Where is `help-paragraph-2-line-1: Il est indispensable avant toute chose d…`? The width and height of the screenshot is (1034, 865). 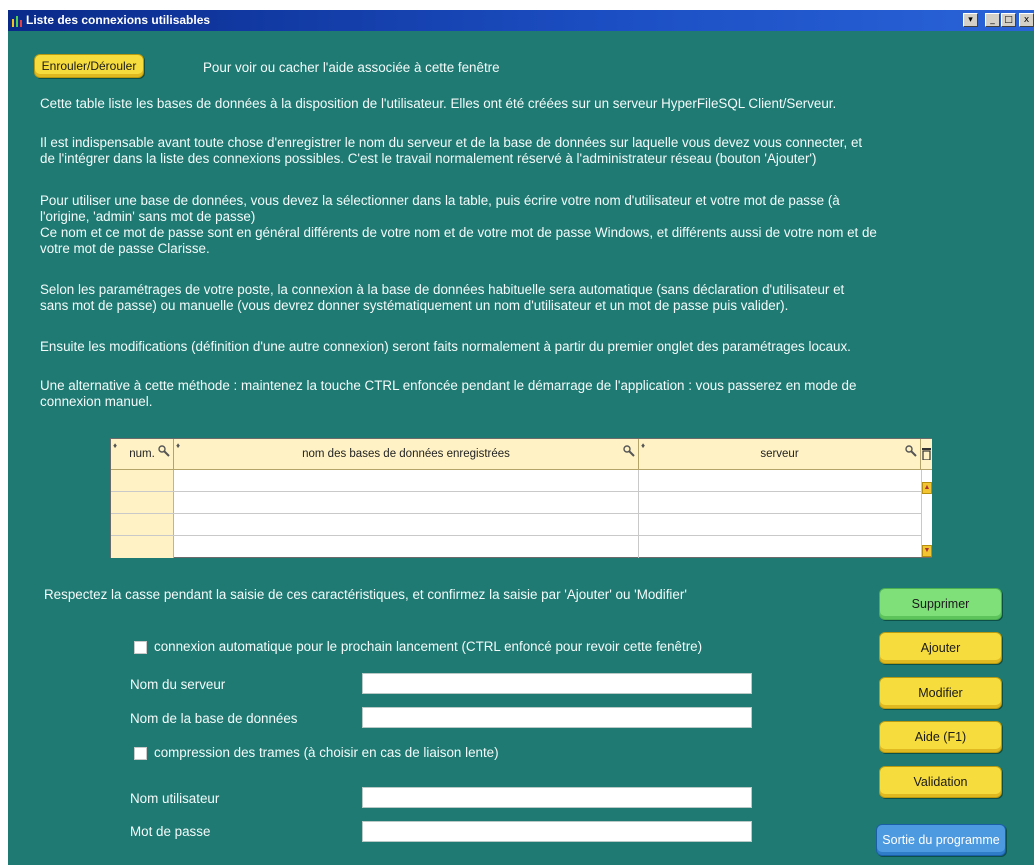 help-paragraph-2-line-1: Il est indispensable avant toute chose d… is located at coordinates (451, 142).